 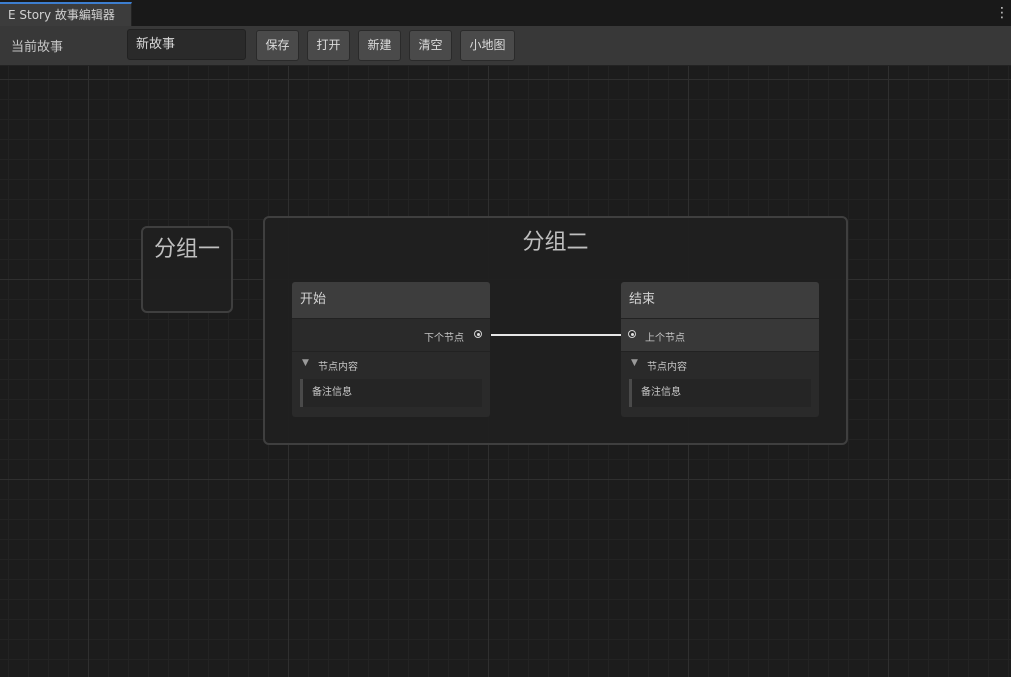 I want to click on toolbar: 当前故事 新故事 保存 打开 新建 清空 小地图, so click(x=505, y=46).